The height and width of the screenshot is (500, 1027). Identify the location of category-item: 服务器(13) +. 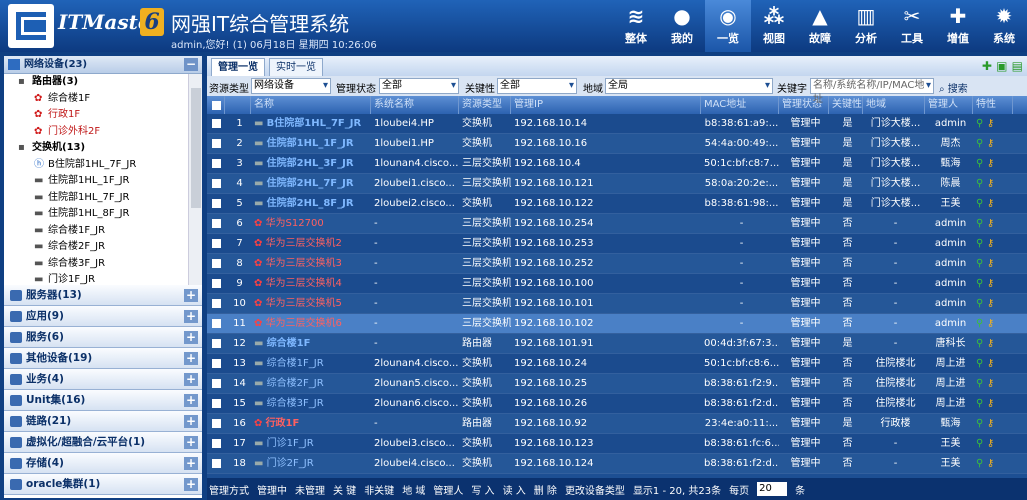
(103, 295).